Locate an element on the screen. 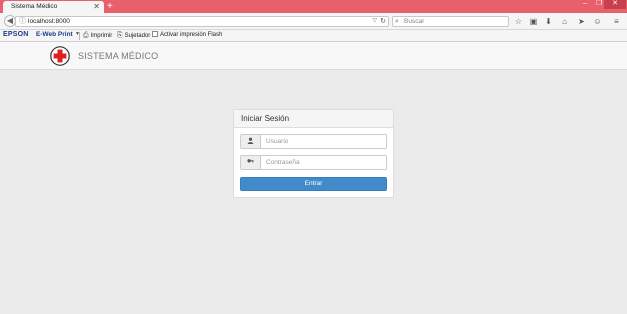 The image size is (627, 314). toolbar-divider is located at coordinates (79, 36).